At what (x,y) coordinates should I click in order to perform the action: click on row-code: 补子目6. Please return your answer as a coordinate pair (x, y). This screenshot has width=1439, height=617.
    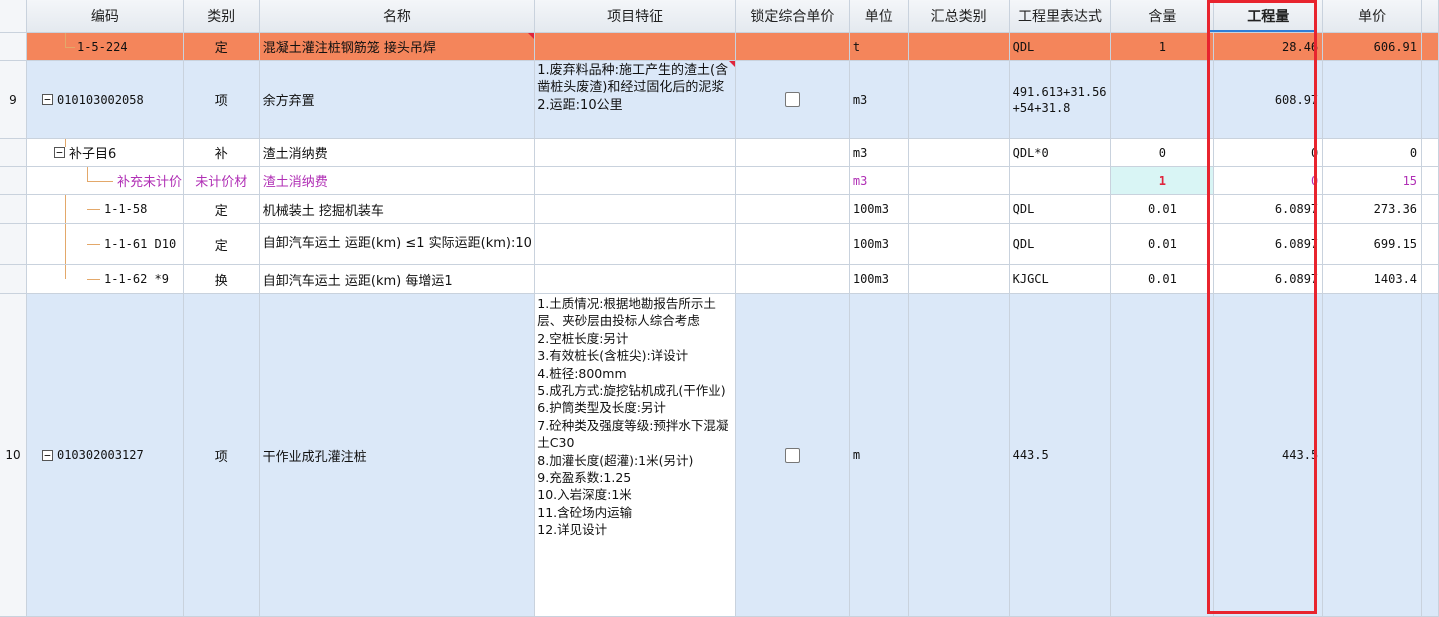
    Looking at the image, I should click on (92, 154).